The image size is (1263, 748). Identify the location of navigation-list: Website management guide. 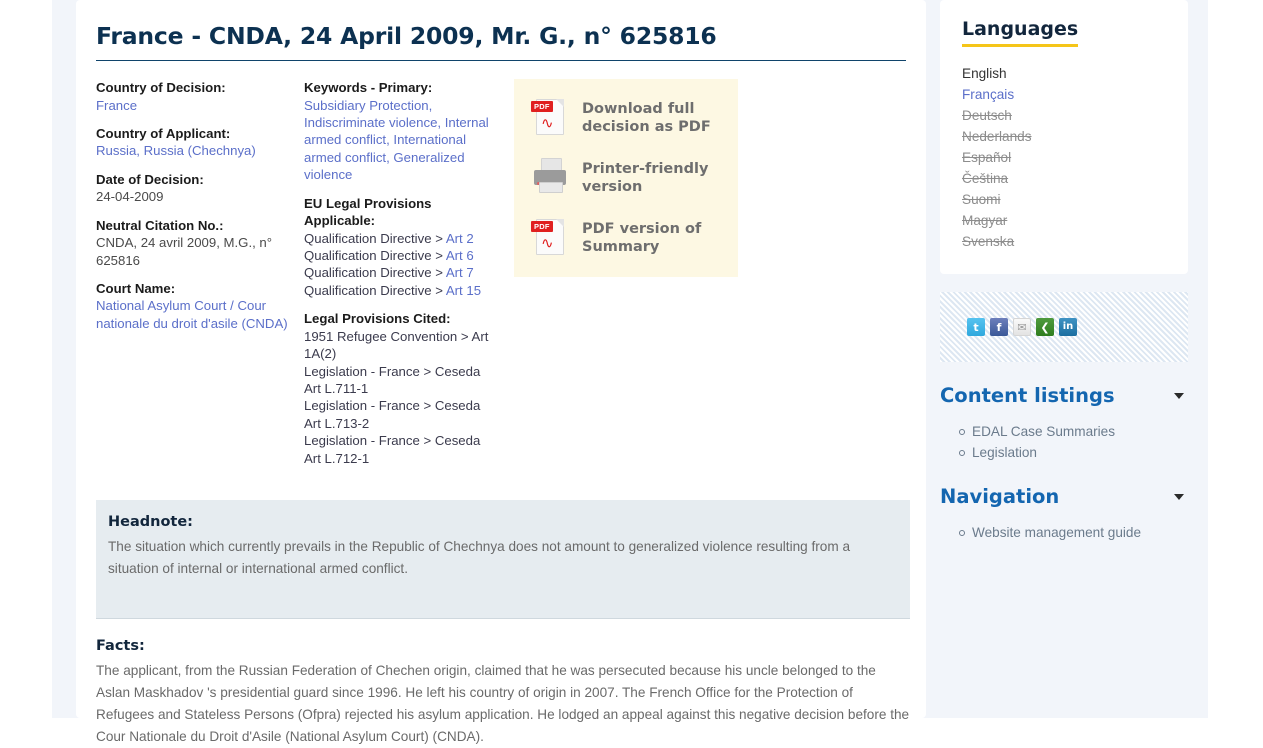
(1064, 532).